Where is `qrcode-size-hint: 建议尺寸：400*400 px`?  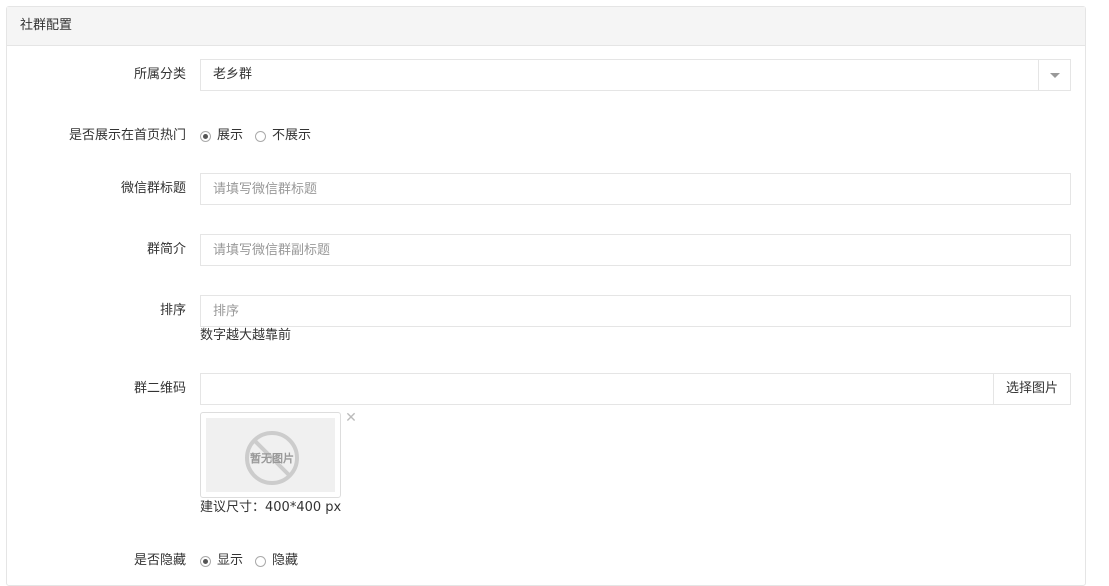
qrcode-size-hint: 建议尺寸：400*400 px is located at coordinates (271, 507).